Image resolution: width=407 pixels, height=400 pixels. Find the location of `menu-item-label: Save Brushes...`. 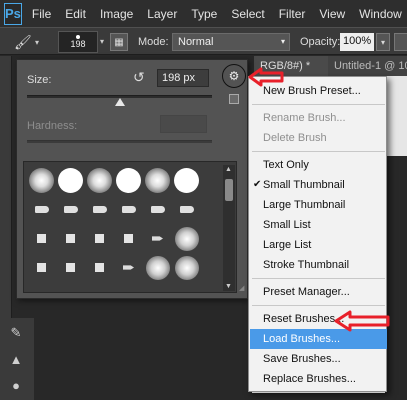

menu-item-label: Save Brushes... is located at coordinates (302, 359).